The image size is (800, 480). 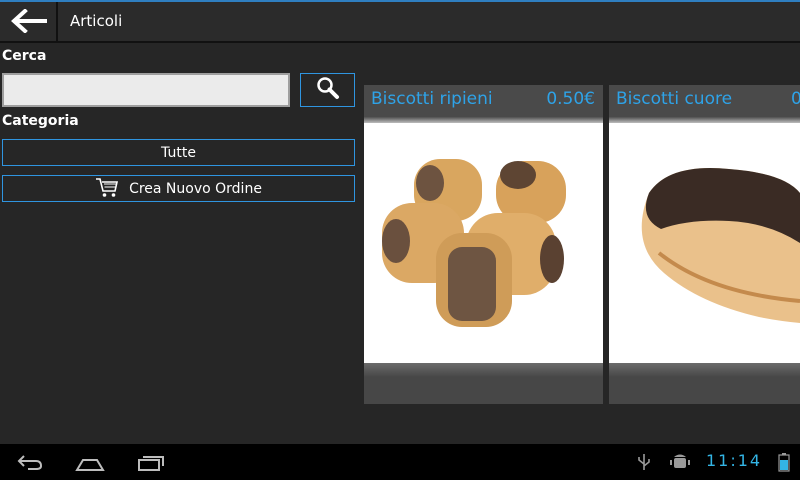 I want to click on search-icon, so click(x=328, y=90).